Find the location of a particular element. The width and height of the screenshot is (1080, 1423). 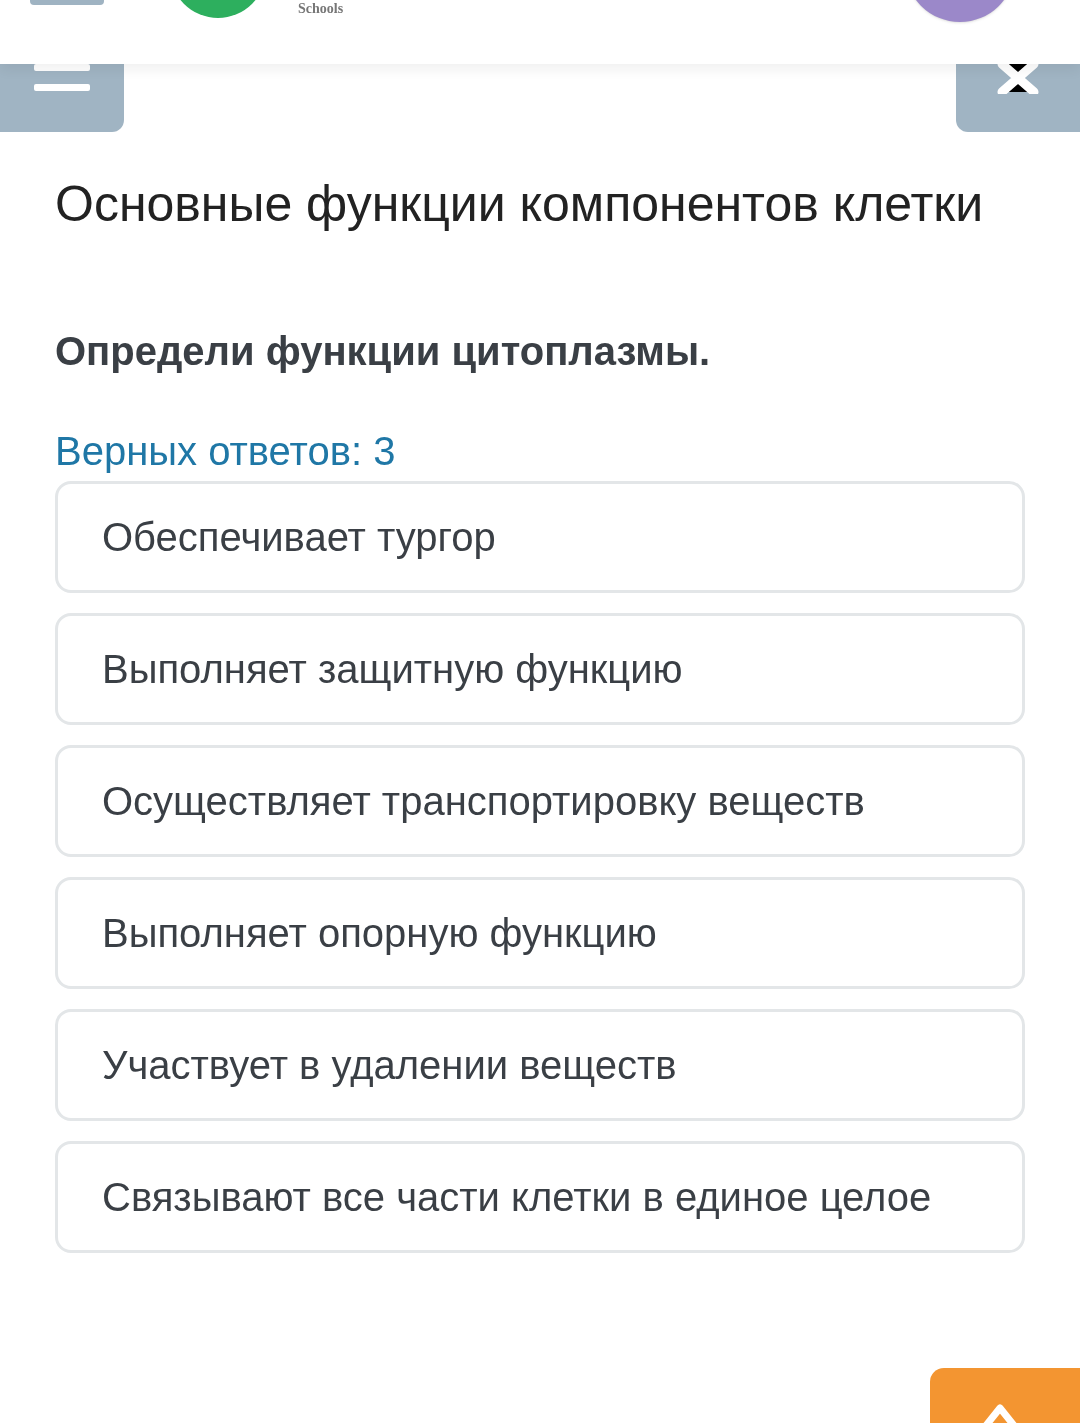

answer-option: Обеспечивает тургор is located at coordinates (540, 537).